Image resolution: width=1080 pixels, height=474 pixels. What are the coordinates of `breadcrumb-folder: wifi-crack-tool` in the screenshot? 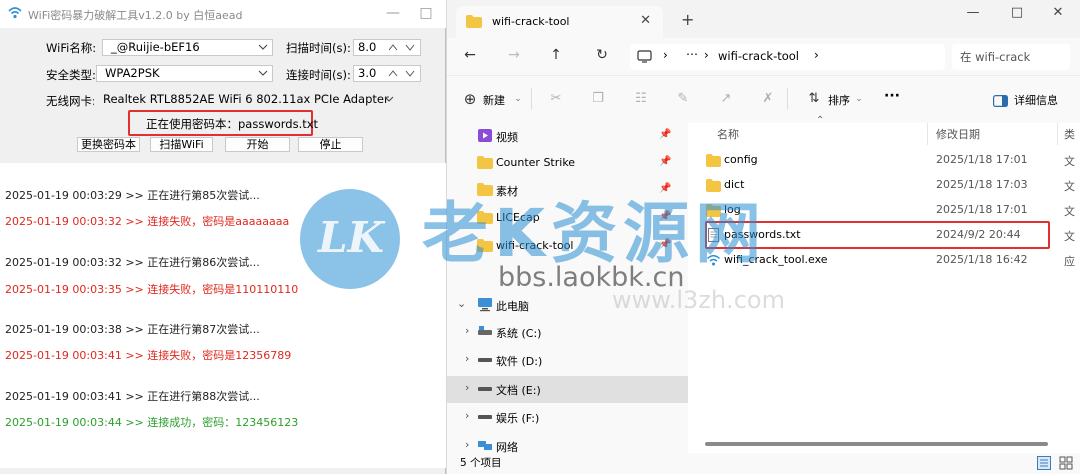 It's located at (758, 56).